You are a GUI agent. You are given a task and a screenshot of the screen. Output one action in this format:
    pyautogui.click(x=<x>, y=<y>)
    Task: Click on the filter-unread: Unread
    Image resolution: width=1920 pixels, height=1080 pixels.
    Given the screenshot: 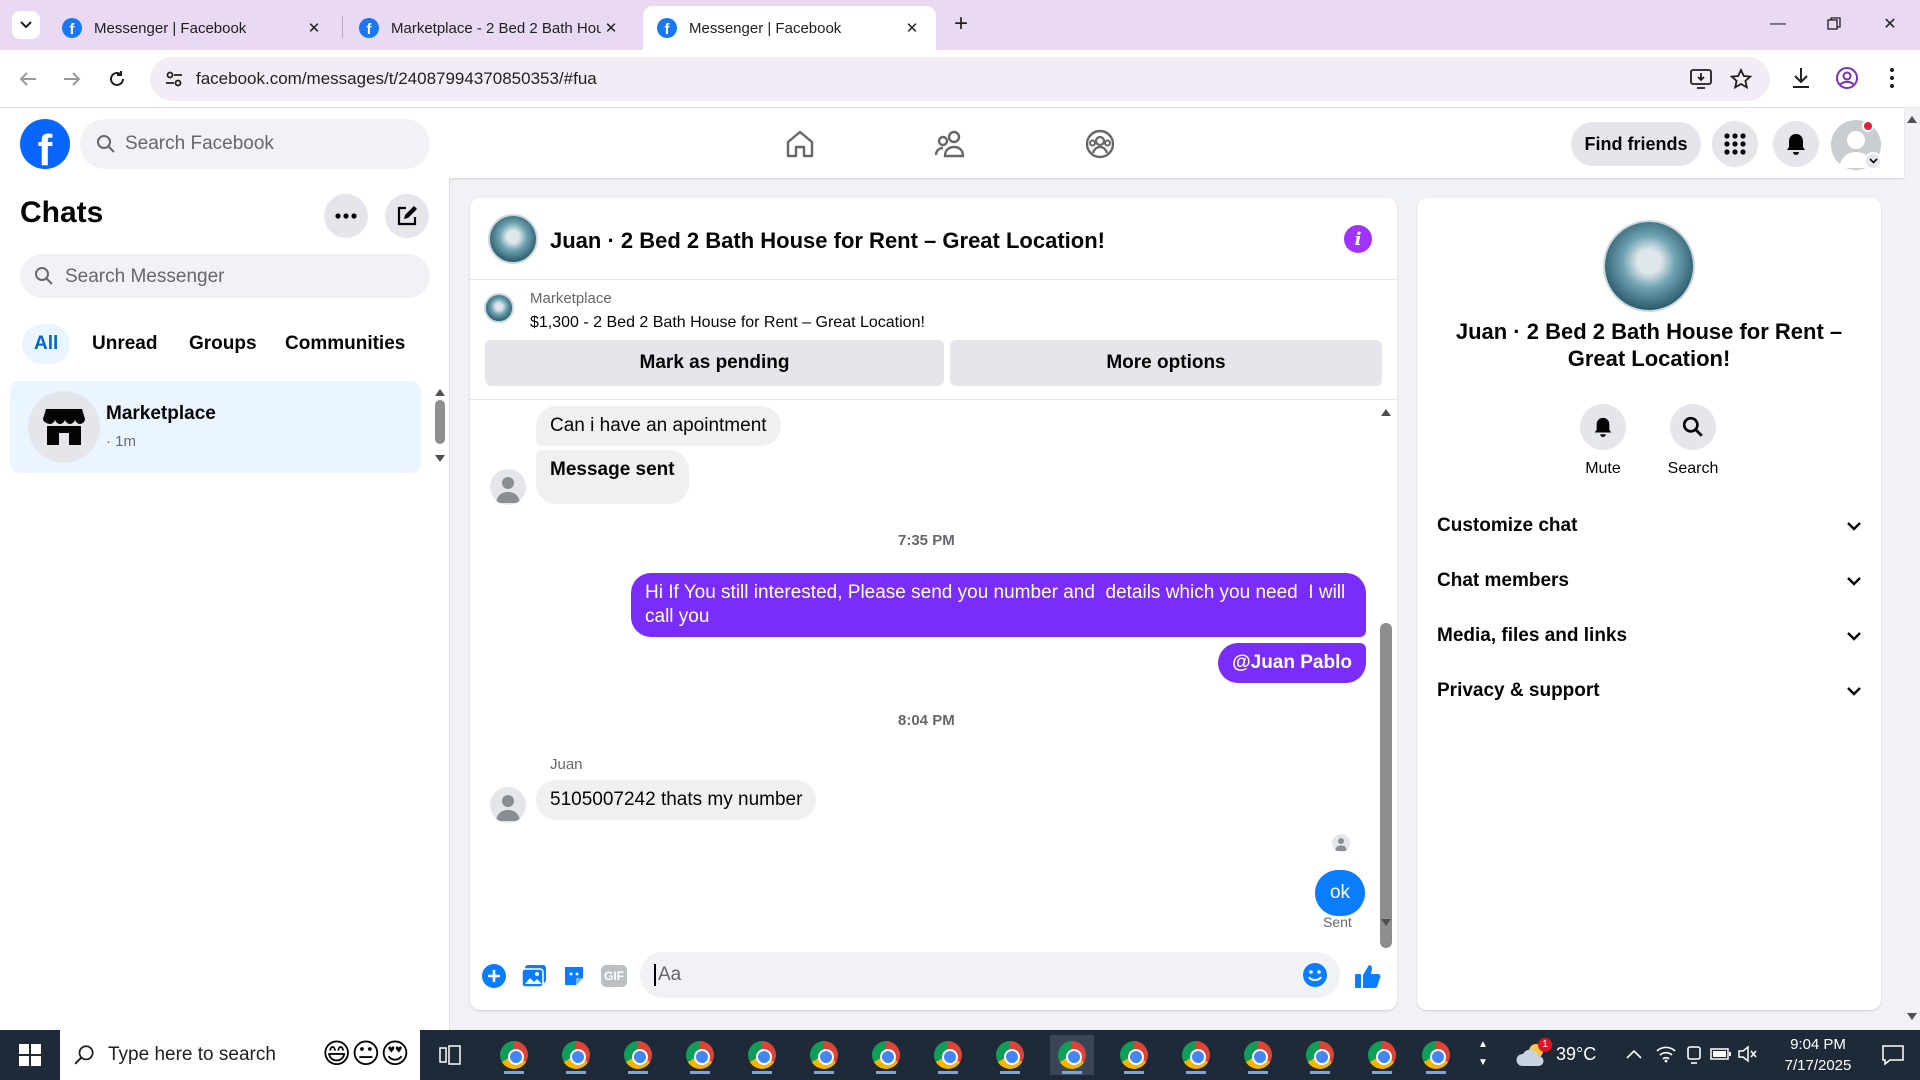 What is the action you would take?
    pyautogui.click(x=124, y=344)
    